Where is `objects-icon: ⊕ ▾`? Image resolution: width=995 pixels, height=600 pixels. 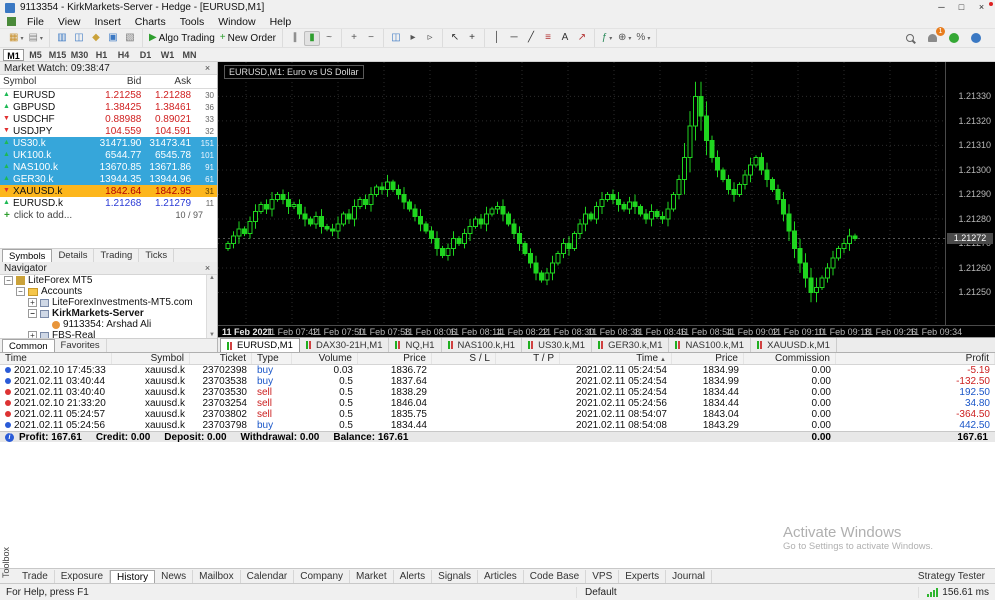
objects-icon: ⊕ ▾ is located at coordinates (624, 38).